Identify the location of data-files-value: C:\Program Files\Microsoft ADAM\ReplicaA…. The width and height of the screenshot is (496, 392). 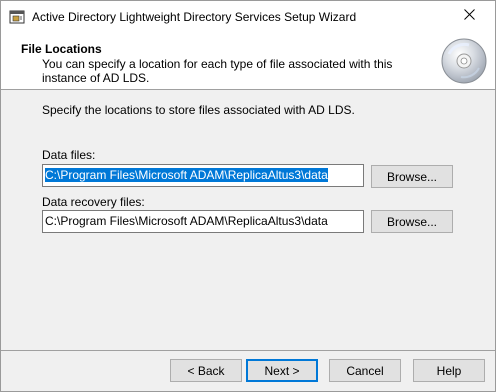
(186, 175).